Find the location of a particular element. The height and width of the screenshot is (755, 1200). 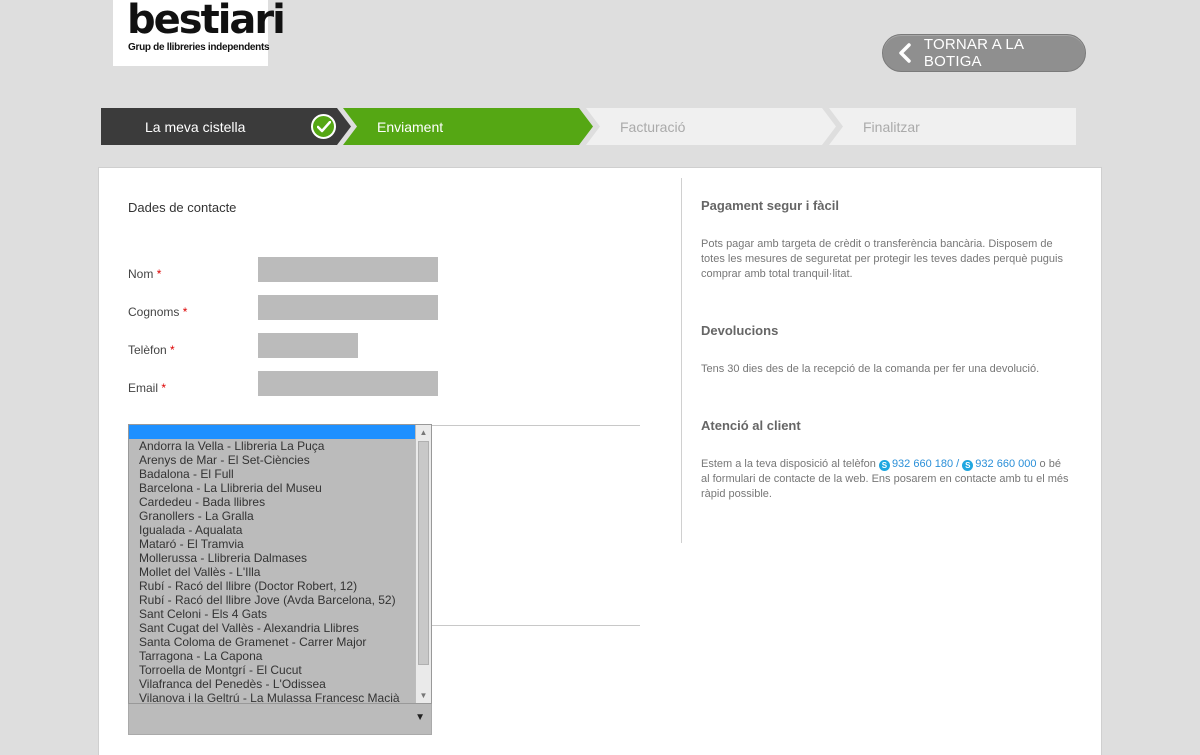

scrollbar-thumb is located at coordinates (423, 553).